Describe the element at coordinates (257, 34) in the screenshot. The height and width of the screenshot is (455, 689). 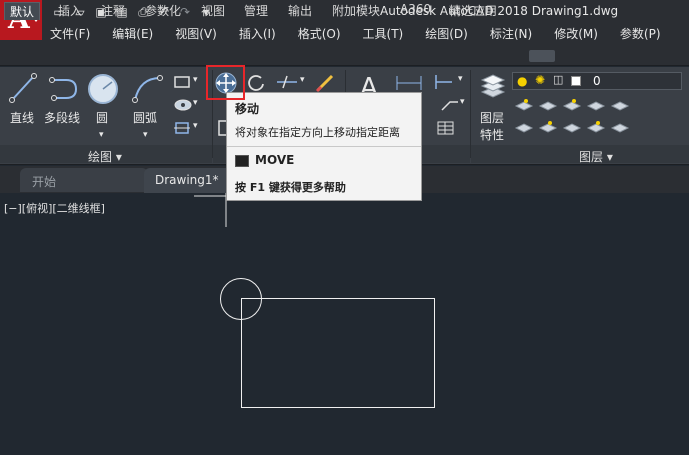
I see `menu-insert: 插入(I)` at that location.